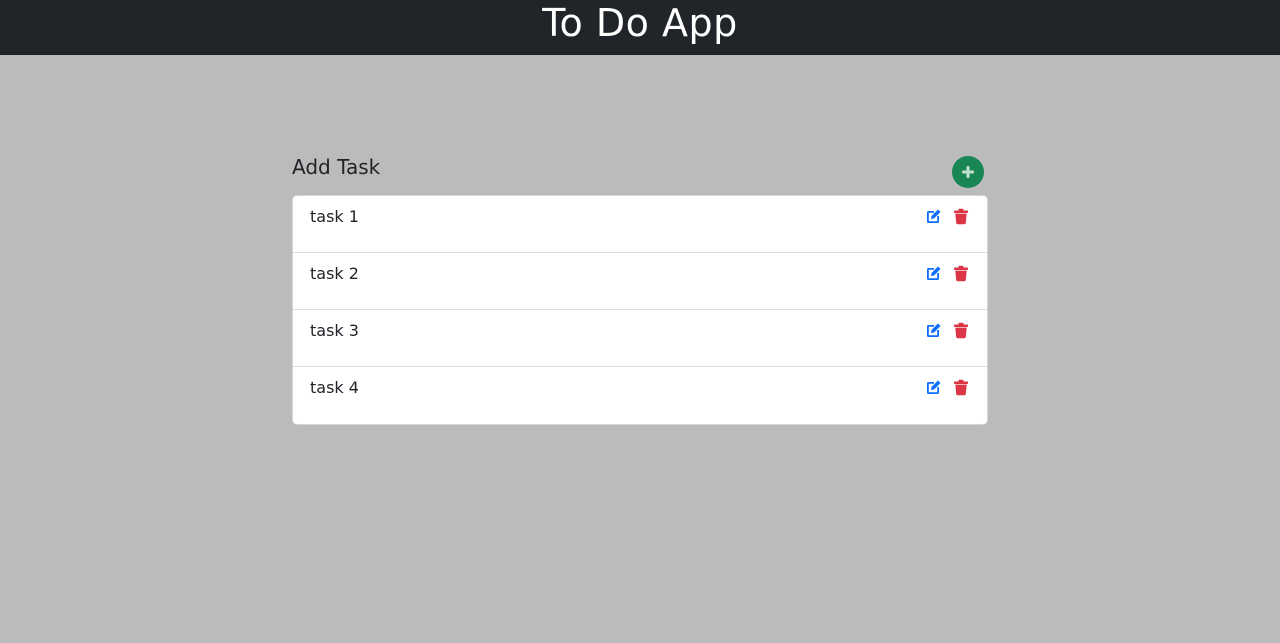 This screenshot has width=1280, height=643. Describe the element at coordinates (336, 167) in the screenshot. I see `section-title: Add Task` at that location.